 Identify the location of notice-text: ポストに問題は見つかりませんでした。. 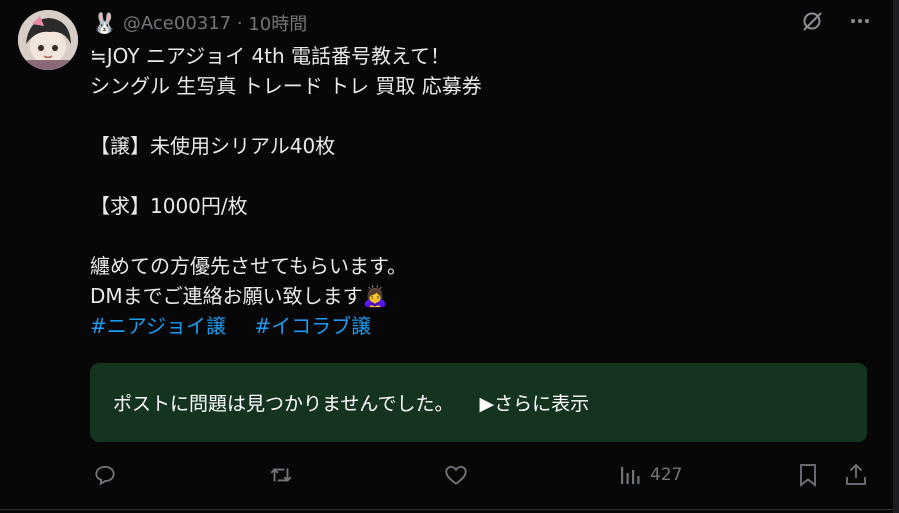
(283, 404).